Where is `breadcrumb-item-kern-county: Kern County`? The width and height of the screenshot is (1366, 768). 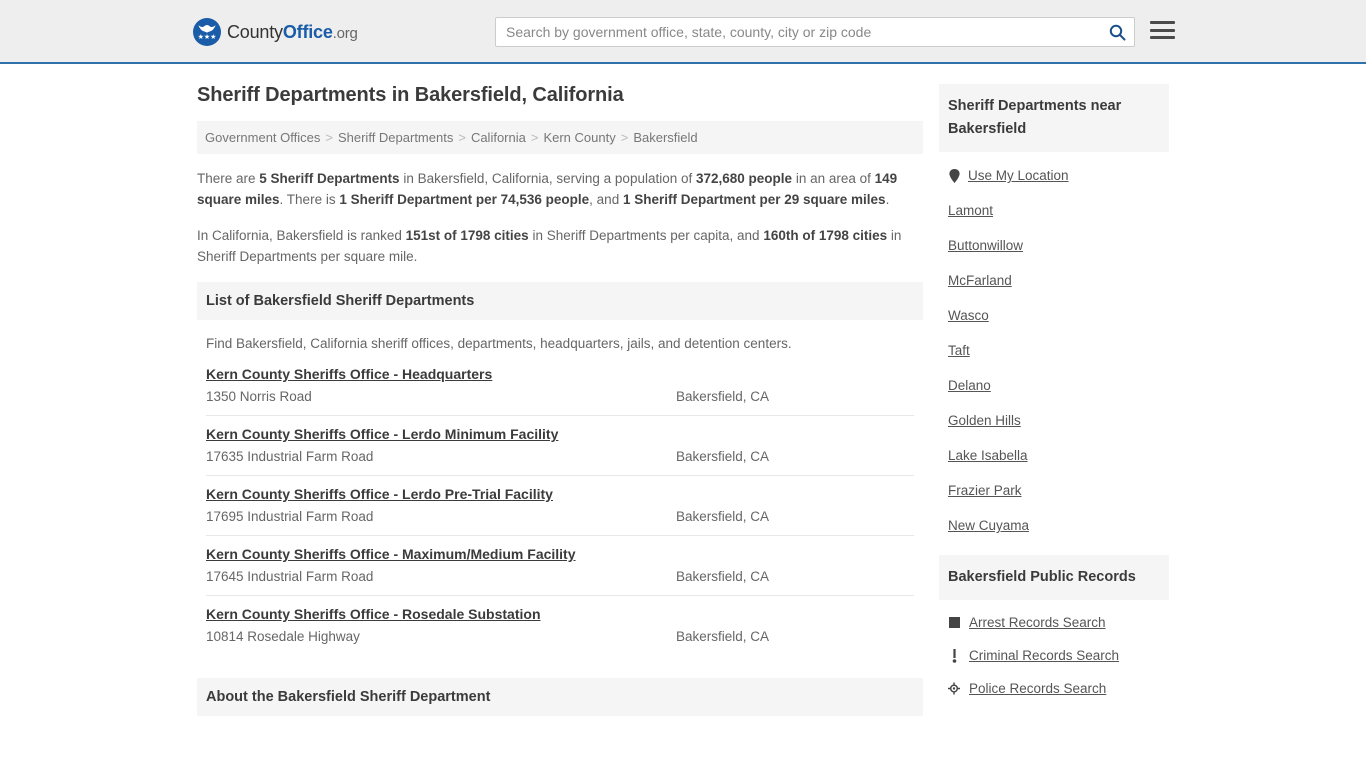 breadcrumb-item-kern-county: Kern County is located at coordinates (579, 137).